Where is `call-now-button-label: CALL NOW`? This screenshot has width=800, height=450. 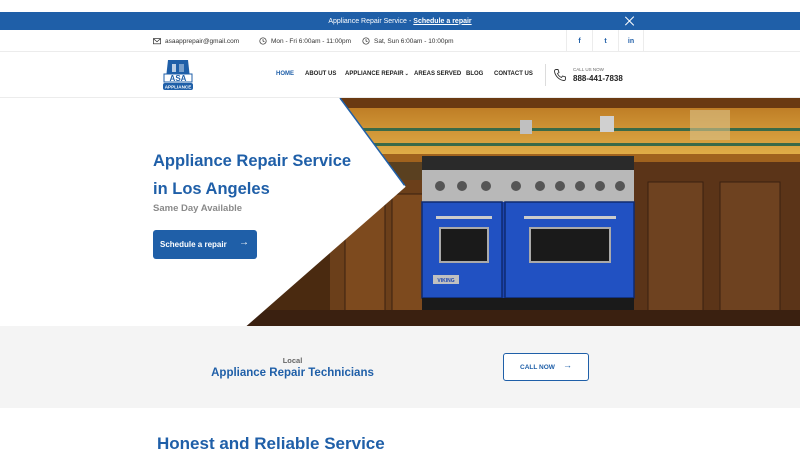
call-now-button-label: CALL NOW is located at coordinates (537, 367).